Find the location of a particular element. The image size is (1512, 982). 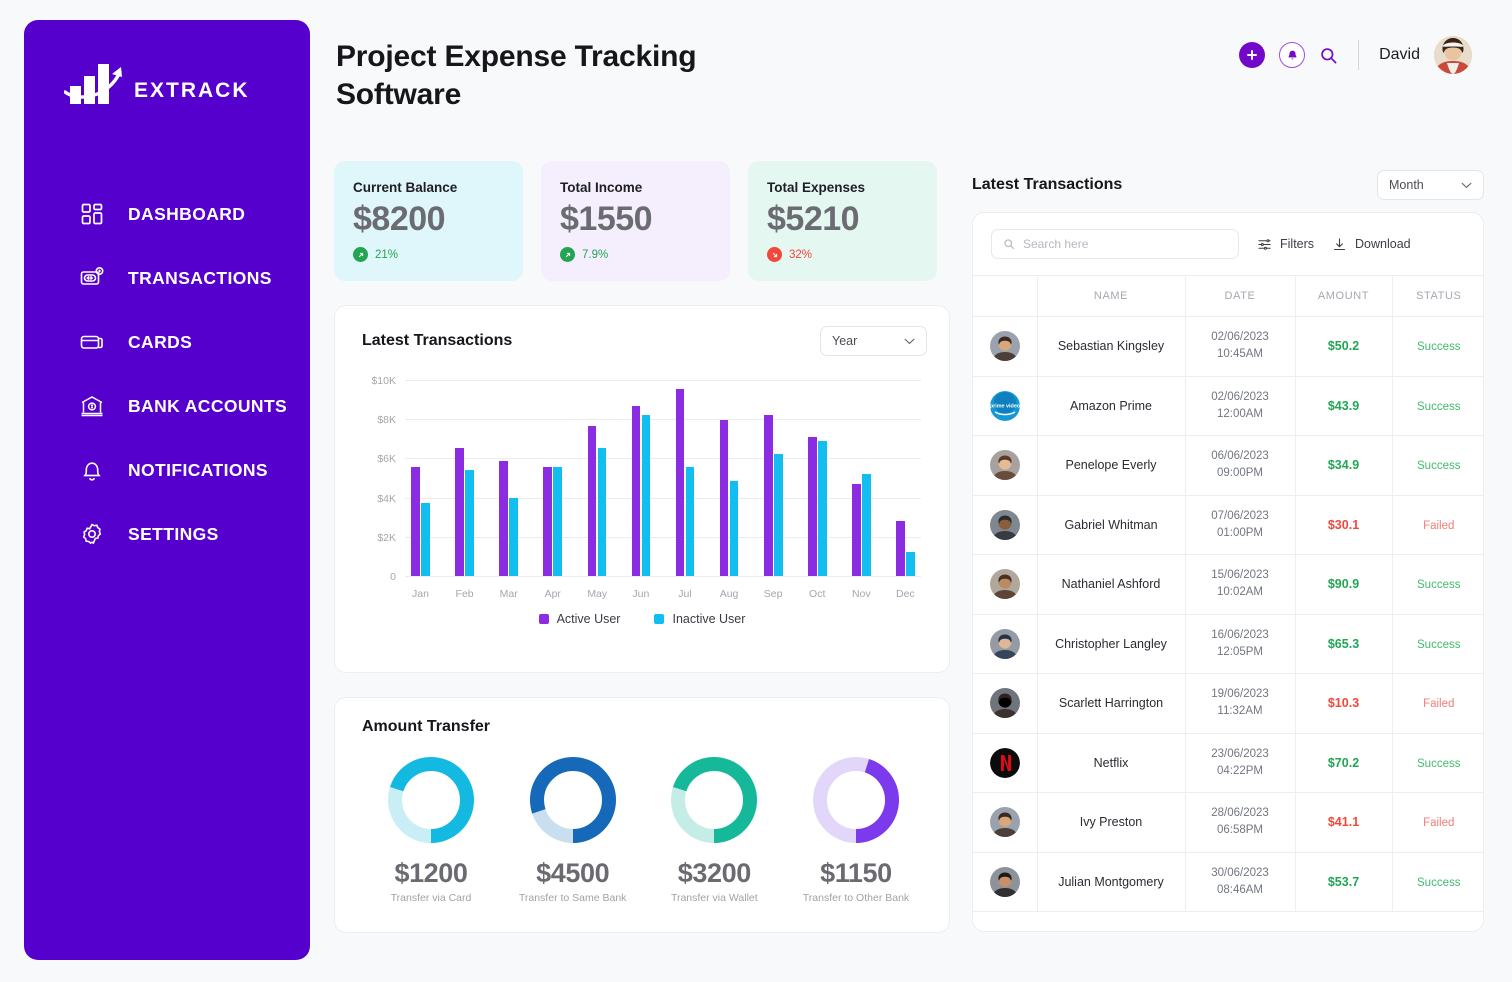

donut-card: $3200 Transfer via Wallet is located at coordinates (714, 830).